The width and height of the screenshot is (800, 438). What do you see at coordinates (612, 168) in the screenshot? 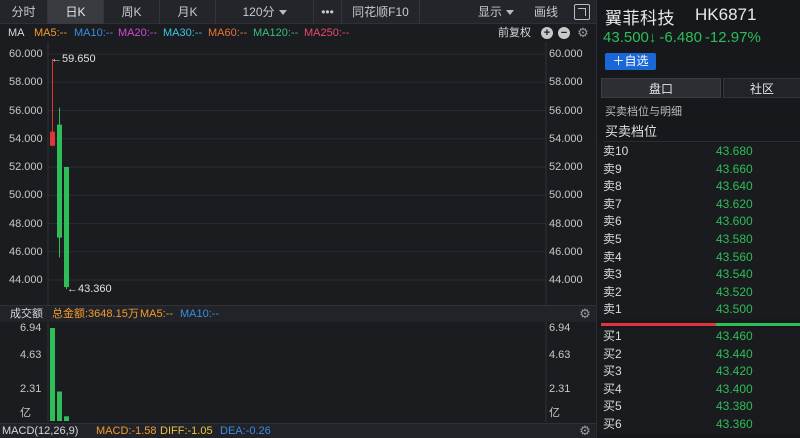
I see `orderbook-level-label: 卖9` at bounding box center [612, 168].